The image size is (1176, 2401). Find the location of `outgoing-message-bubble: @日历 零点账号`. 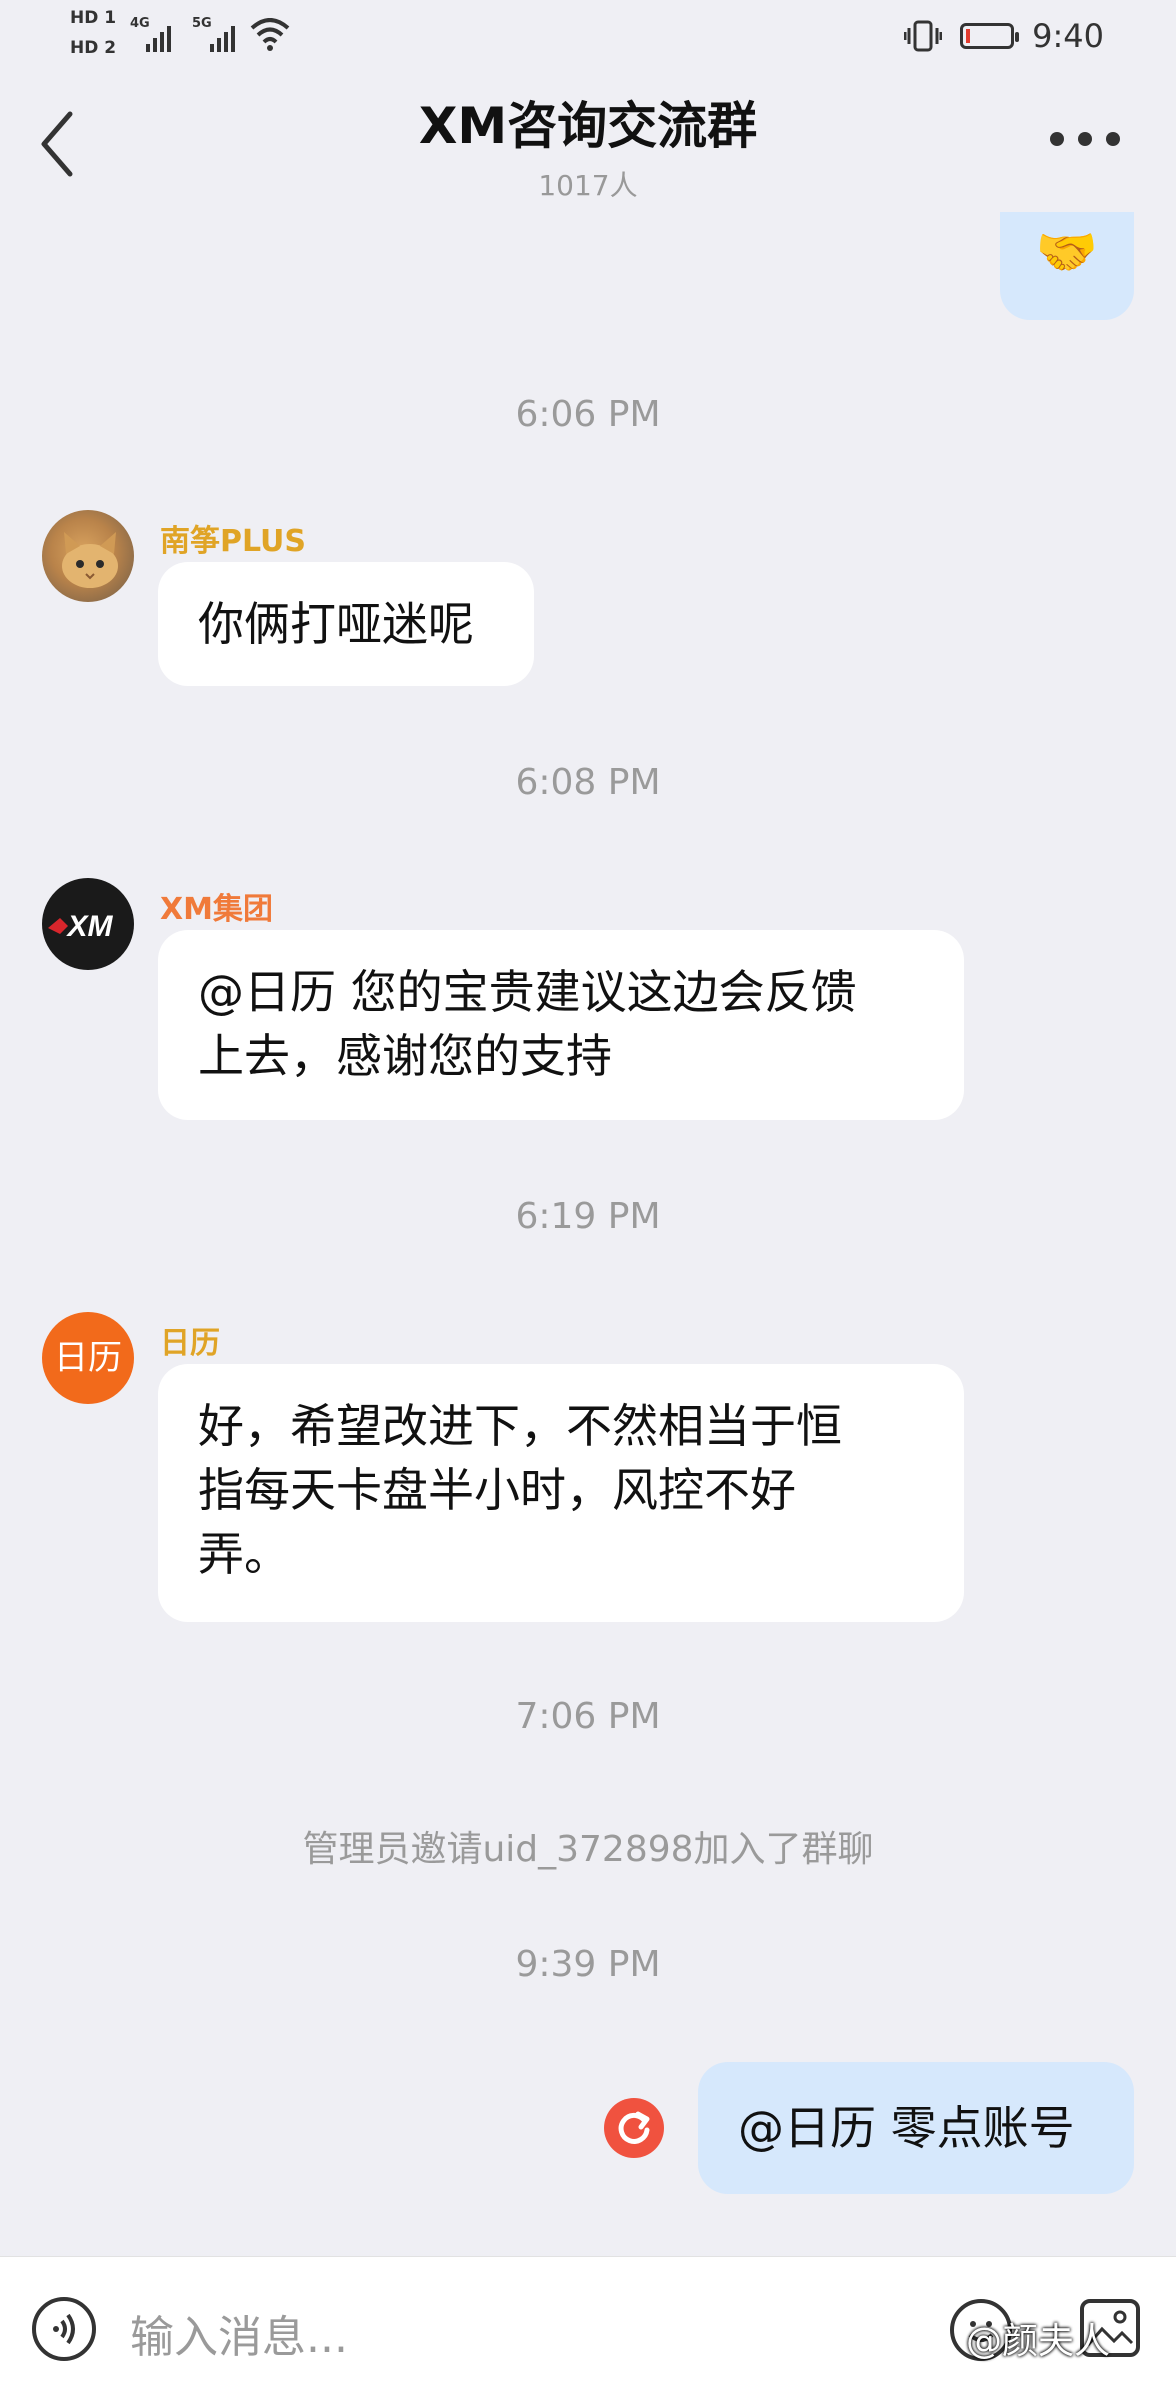

outgoing-message-bubble: @日历 零点账号 is located at coordinates (916, 2128).